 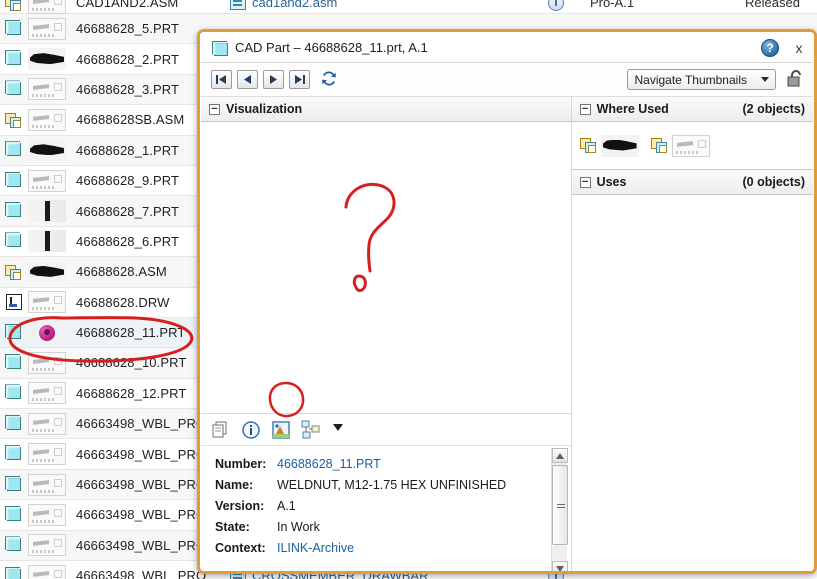 What do you see at coordinates (795, 80) in the screenshot?
I see `unlock-icon` at bounding box center [795, 80].